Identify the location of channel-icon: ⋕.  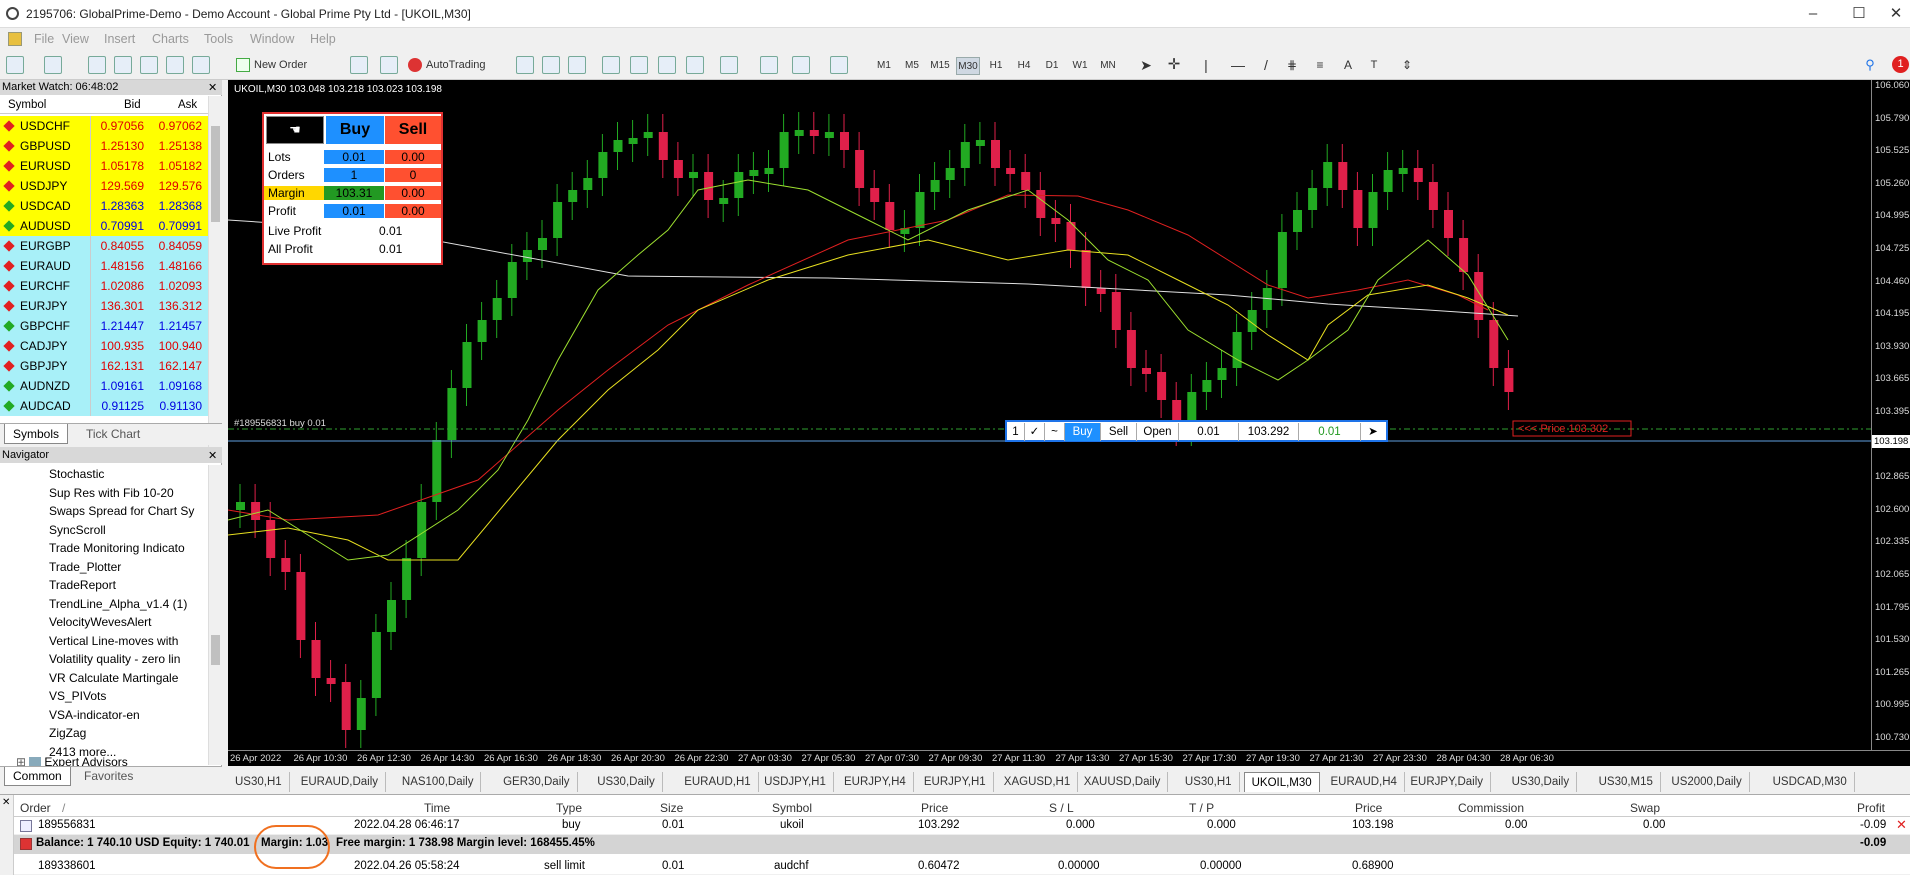
(1292, 65).